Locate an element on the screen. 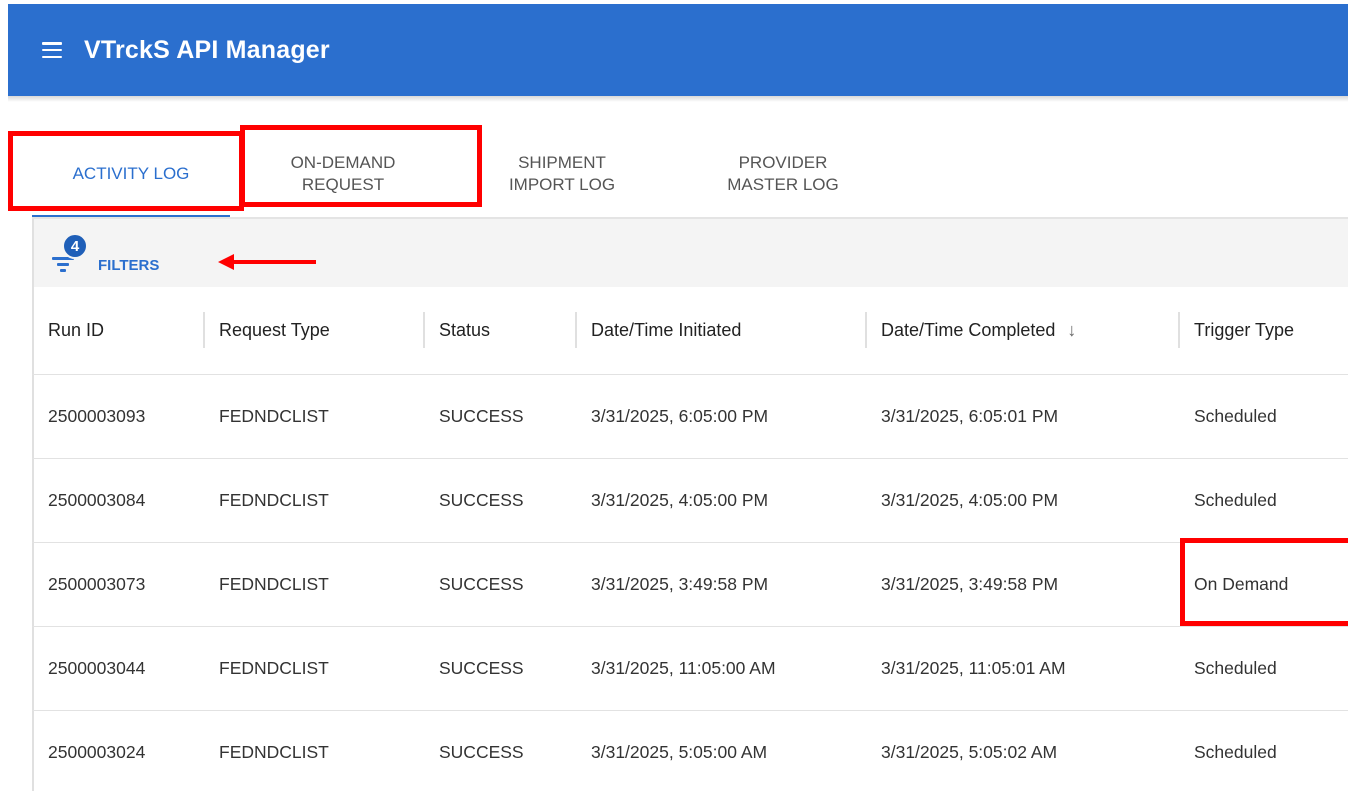 Image resolution: width=1348 pixels, height=791 pixels. header-shadow is located at coordinates (678, 99).